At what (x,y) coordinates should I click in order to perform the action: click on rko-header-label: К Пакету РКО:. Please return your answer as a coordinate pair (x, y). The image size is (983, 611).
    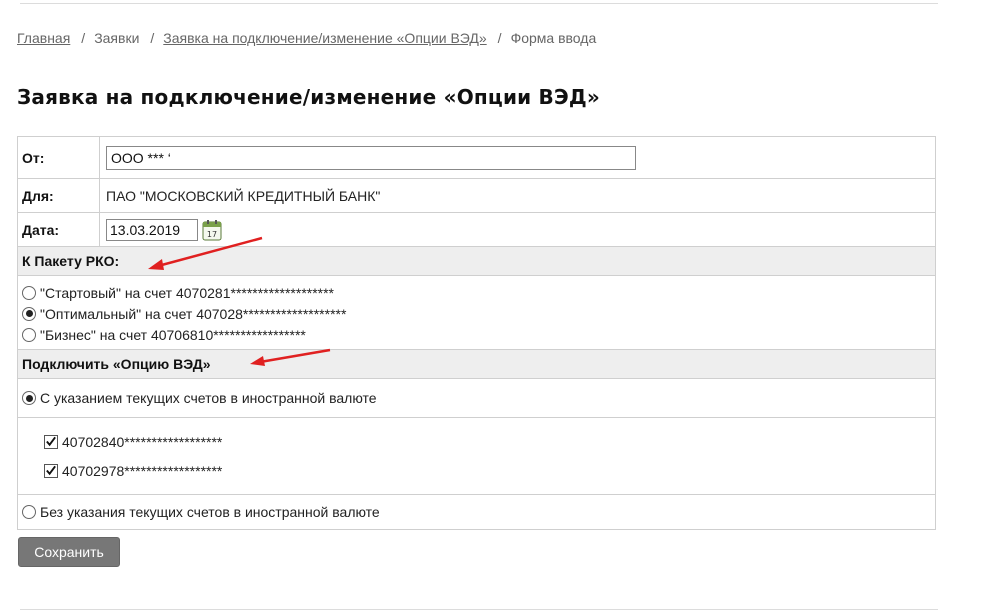
    Looking at the image, I should click on (476, 261).